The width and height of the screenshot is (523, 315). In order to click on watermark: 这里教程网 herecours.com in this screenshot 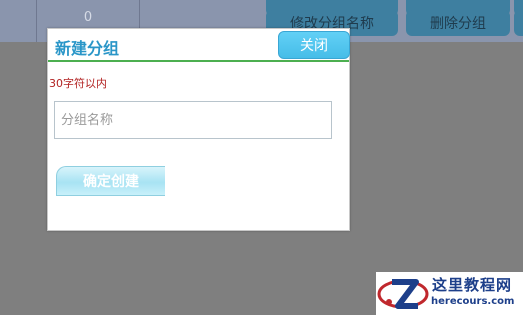, I will do `click(449, 293)`.